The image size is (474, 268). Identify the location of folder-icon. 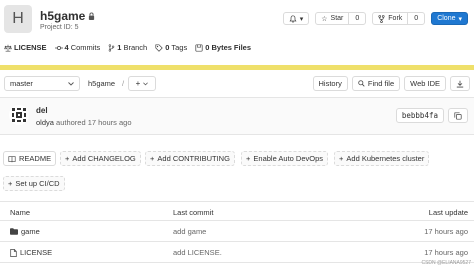
(14, 231).